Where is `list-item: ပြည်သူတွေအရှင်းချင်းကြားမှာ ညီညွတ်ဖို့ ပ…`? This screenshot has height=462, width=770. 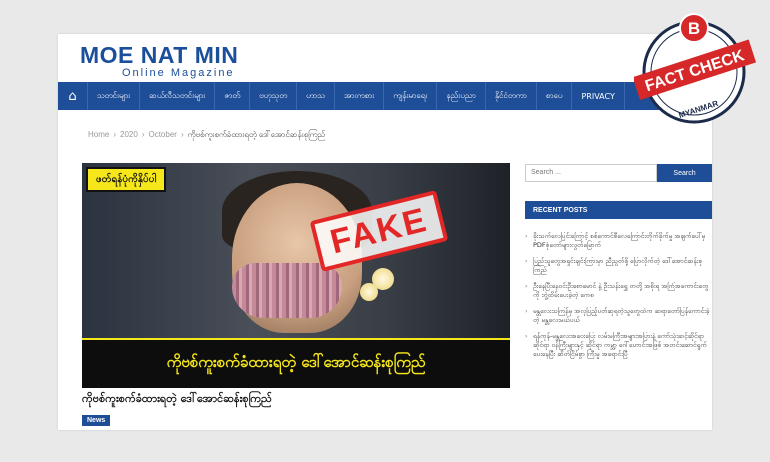
list-item: ပြည်သူတွေအရှင်းချင်းကြားမှာ ညီညွတ်ဖို့ ပ… is located at coordinates (618, 266).